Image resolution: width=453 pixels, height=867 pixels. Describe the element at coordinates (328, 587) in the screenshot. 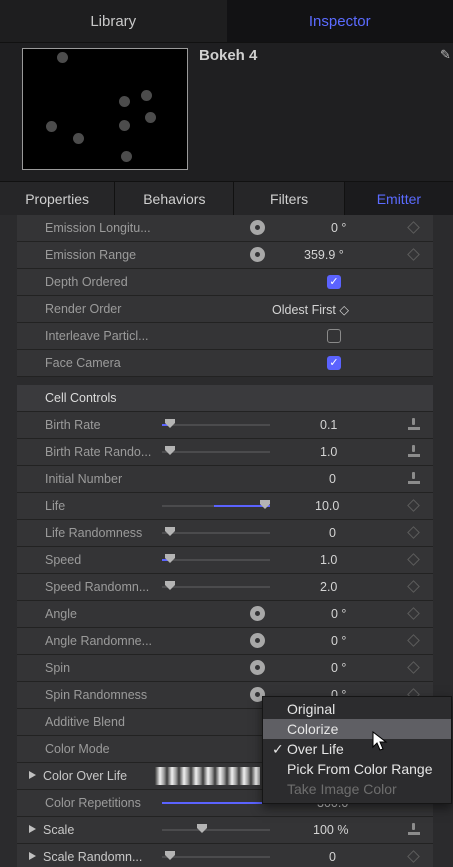

I see `row-value: 2.0` at that location.